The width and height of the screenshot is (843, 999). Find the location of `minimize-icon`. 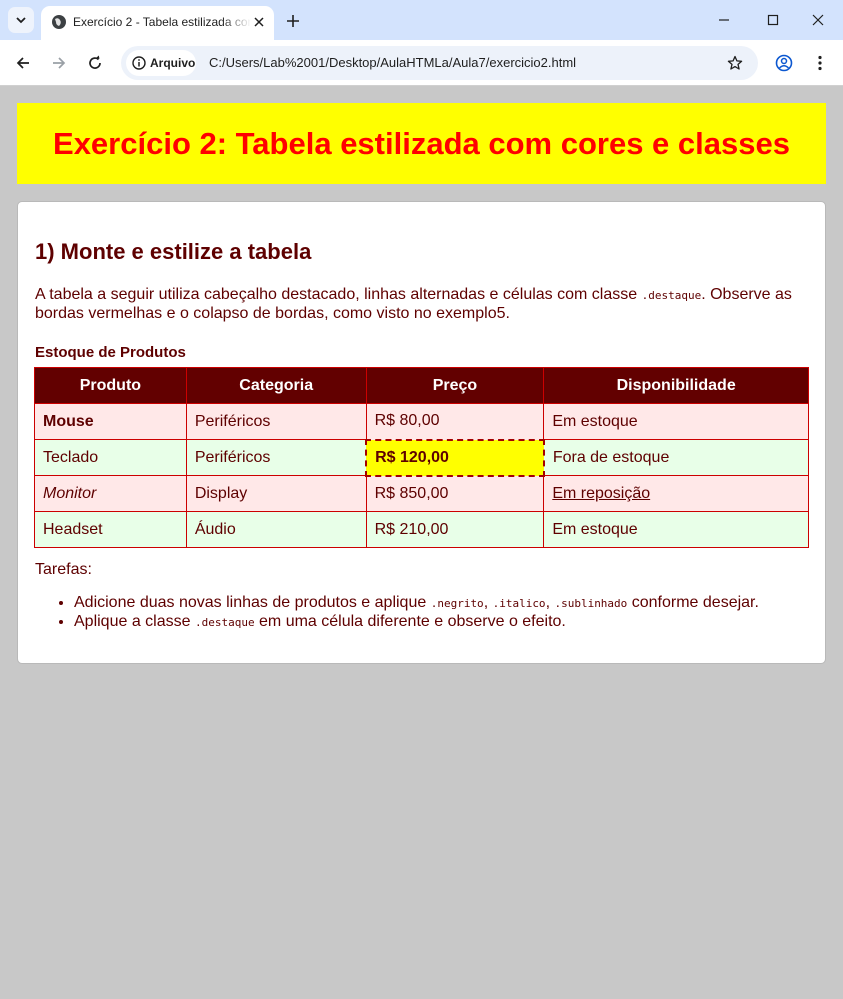

minimize-icon is located at coordinates (724, 20).